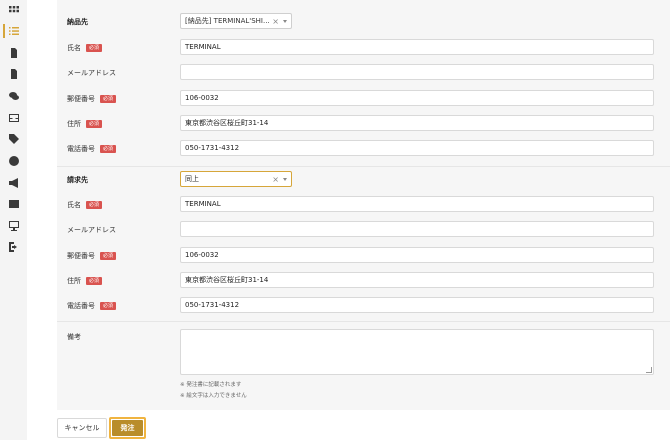 The image size is (670, 440). What do you see at coordinates (4, 31) in the screenshot?
I see `sidebar-active-indicator` at bounding box center [4, 31].